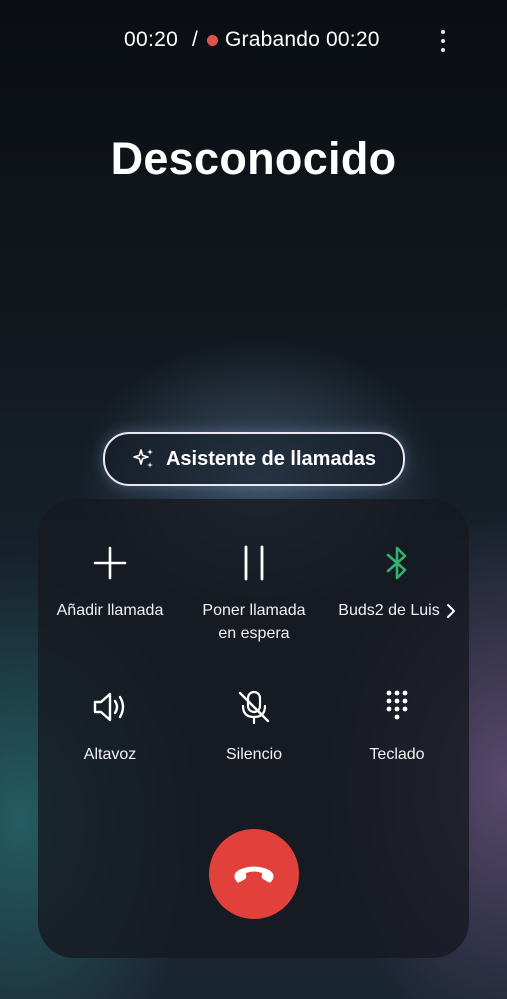  I want to click on caller-name: Desconocido, so click(253, 158).